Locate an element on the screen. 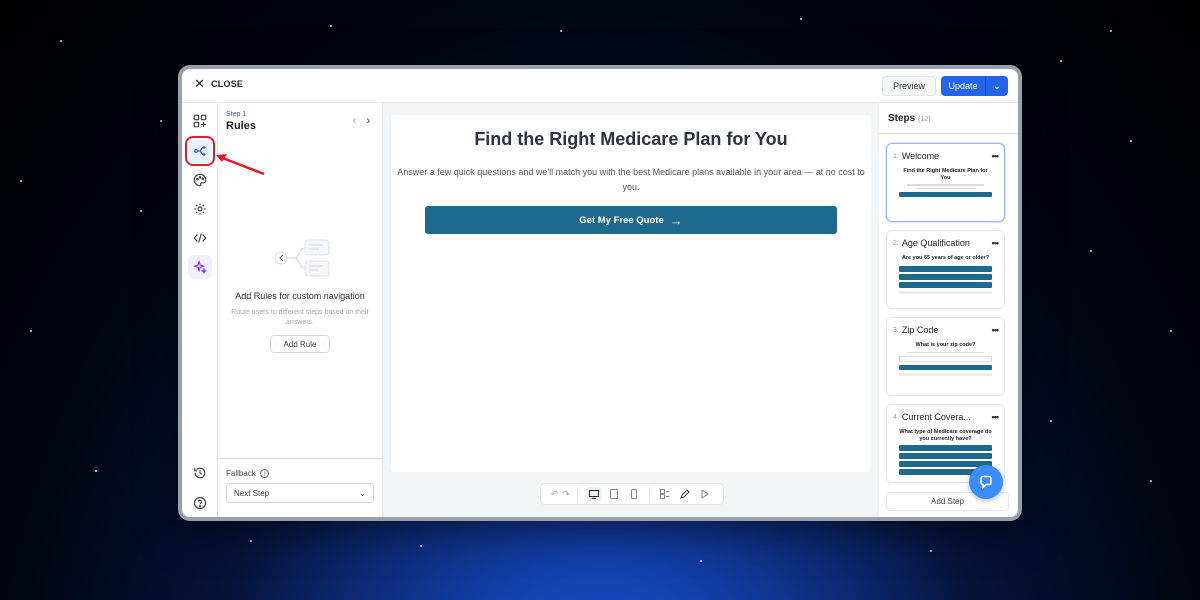 This screenshot has height=600, width=1200. gear-icon is located at coordinates (200, 209).